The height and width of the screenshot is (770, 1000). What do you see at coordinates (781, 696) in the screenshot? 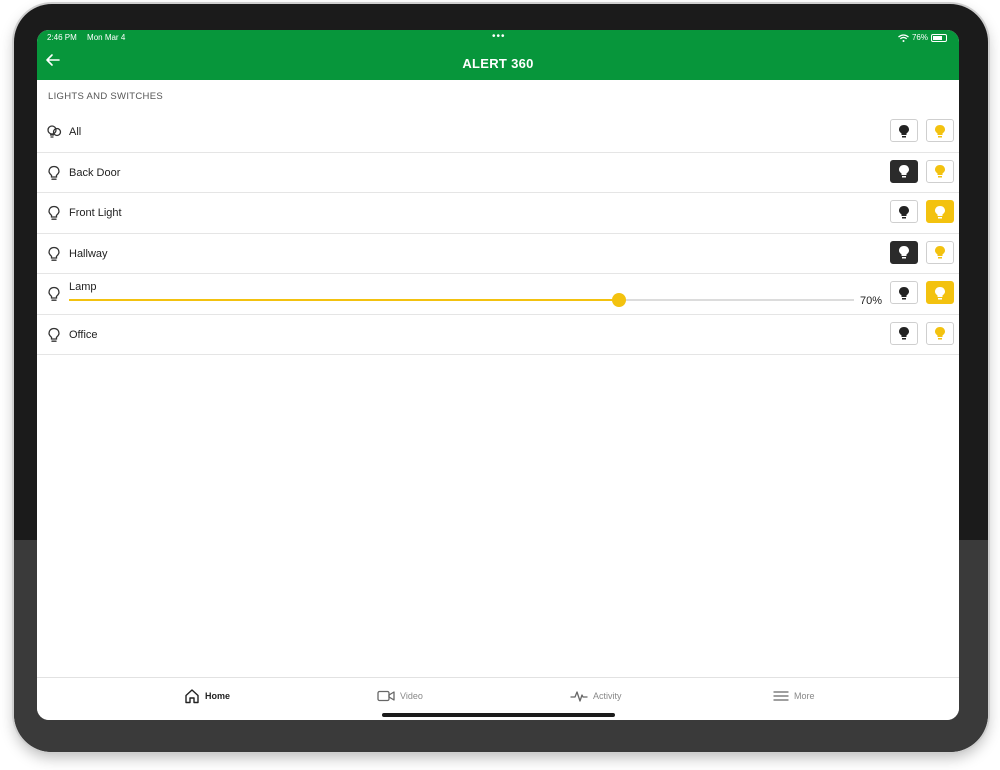
I see `hamburger-menu-icon` at bounding box center [781, 696].